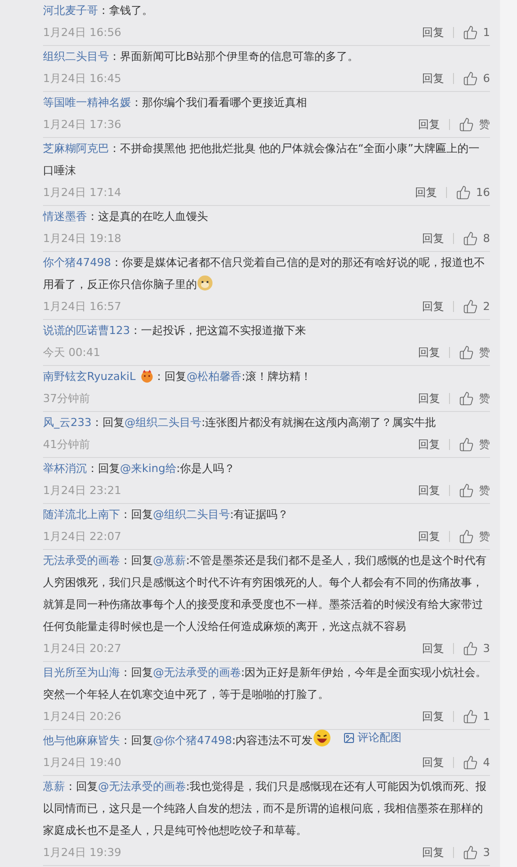 The image size is (517, 867). Describe the element at coordinates (205, 283) in the screenshot. I see `dog-emoji-icon` at that location.